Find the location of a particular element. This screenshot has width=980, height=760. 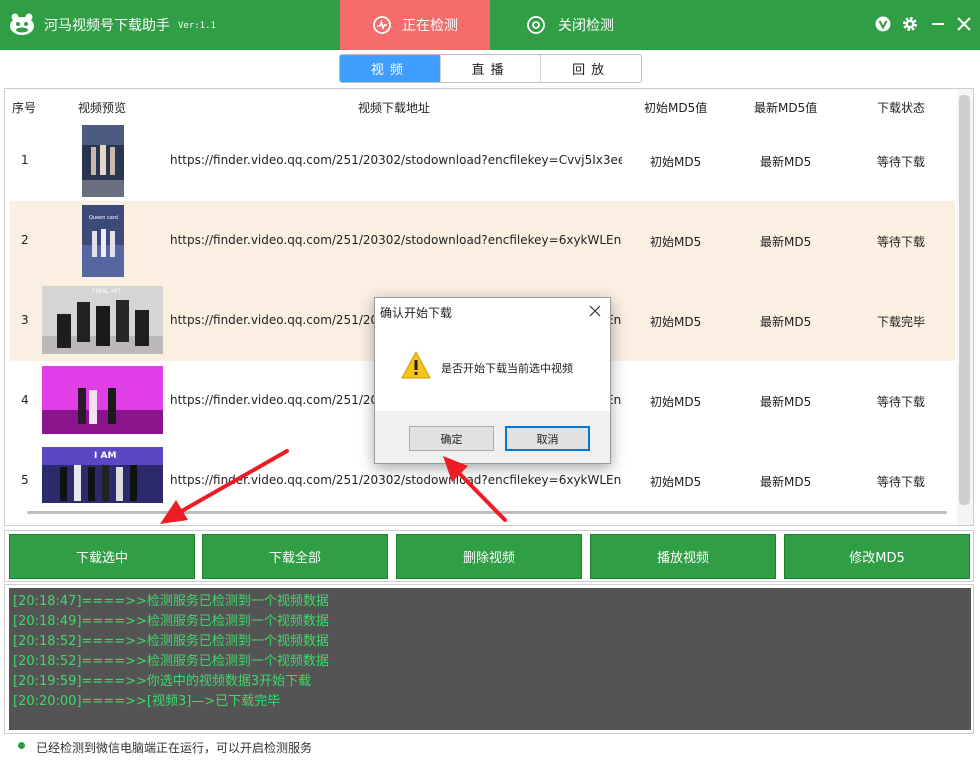

close-icon is located at coordinates (964, 24).